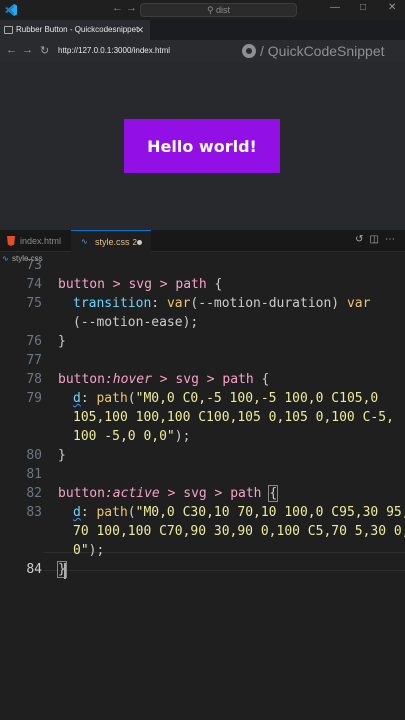 The width and height of the screenshot is (405, 720). What do you see at coordinates (223, 10) in the screenshot?
I see `command-center-label: dist` at bounding box center [223, 10].